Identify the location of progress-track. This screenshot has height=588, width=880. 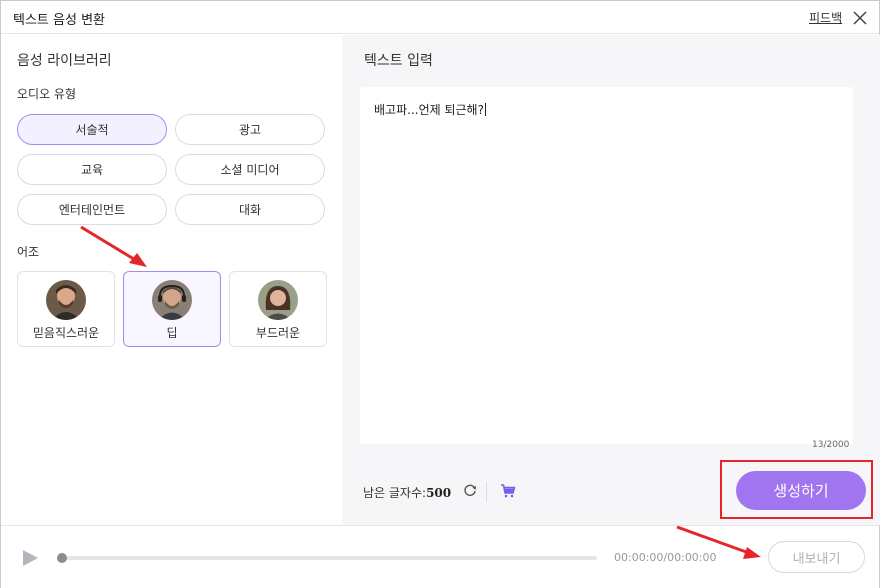
(327, 558).